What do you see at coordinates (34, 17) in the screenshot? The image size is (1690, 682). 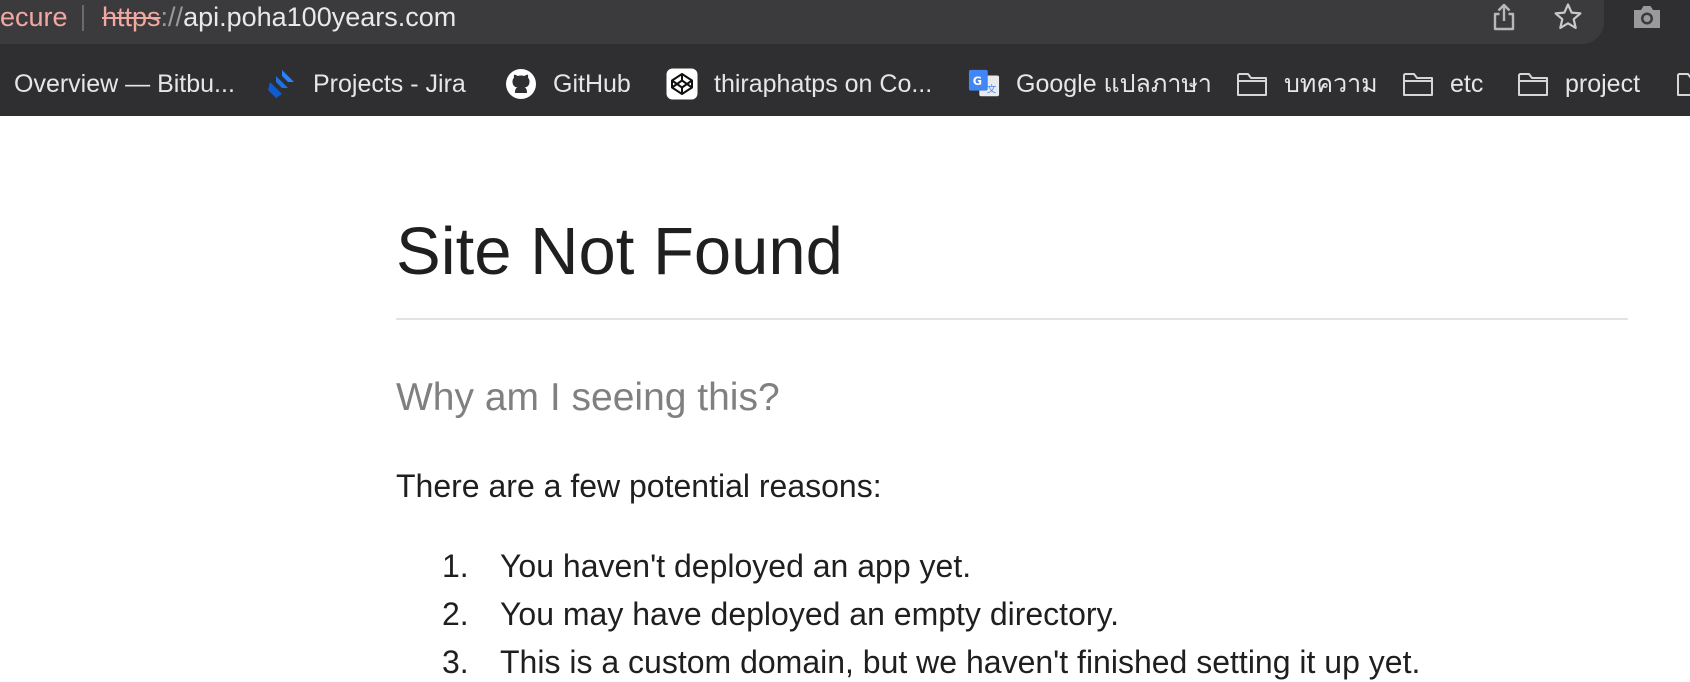 I see `security-indicator: ecure` at bounding box center [34, 17].